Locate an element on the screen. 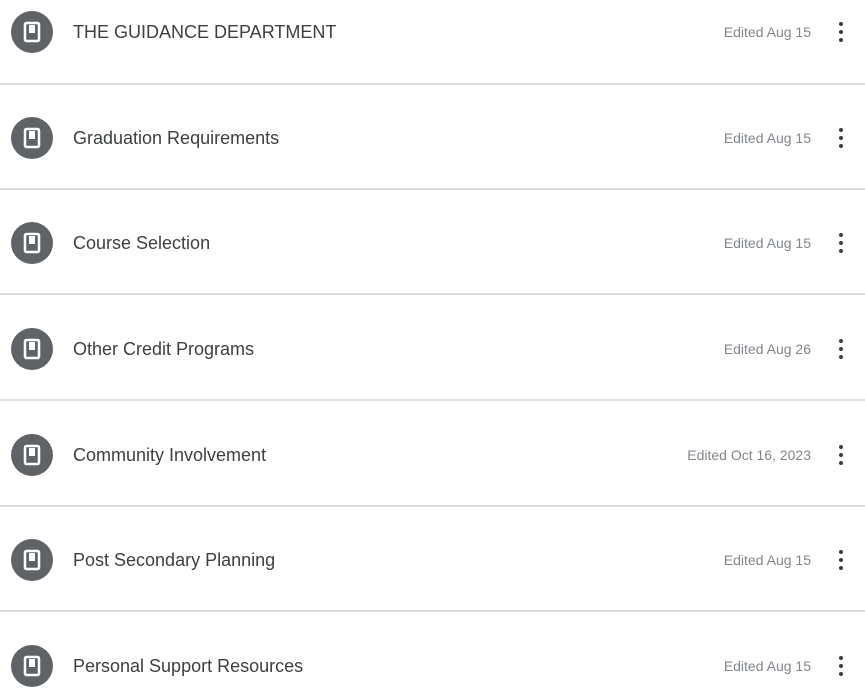  page-title: Community Involvement is located at coordinates (169, 455).